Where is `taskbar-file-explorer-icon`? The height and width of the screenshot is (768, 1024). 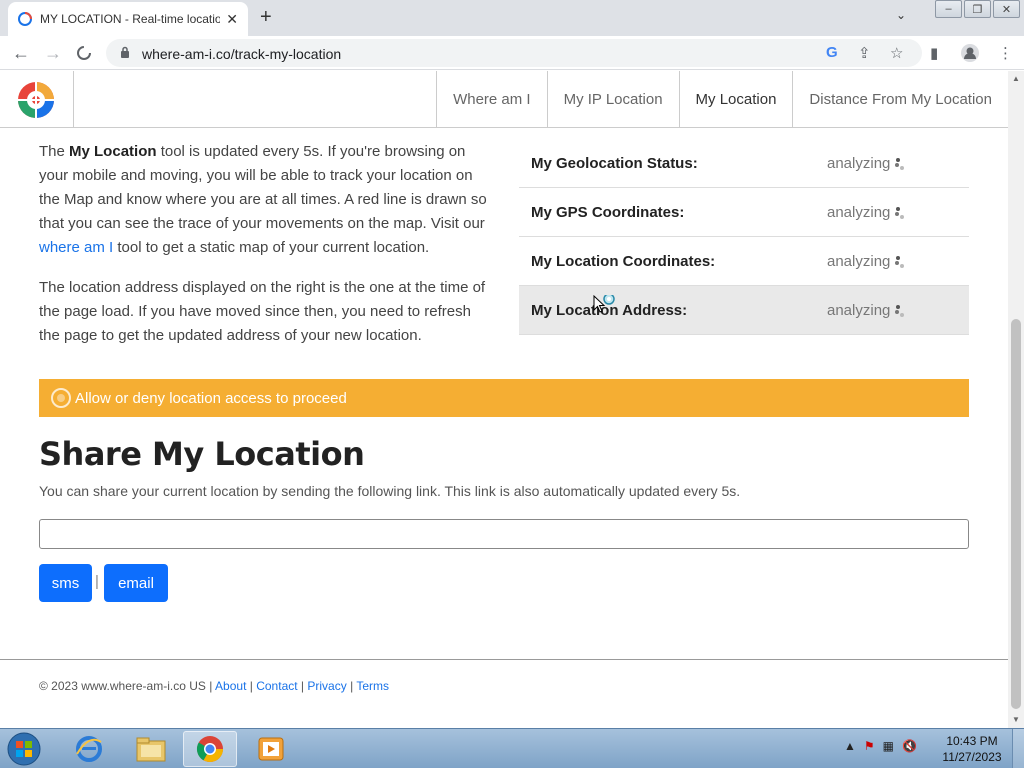
taskbar-file-explorer-icon is located at coordinates (151, 749).